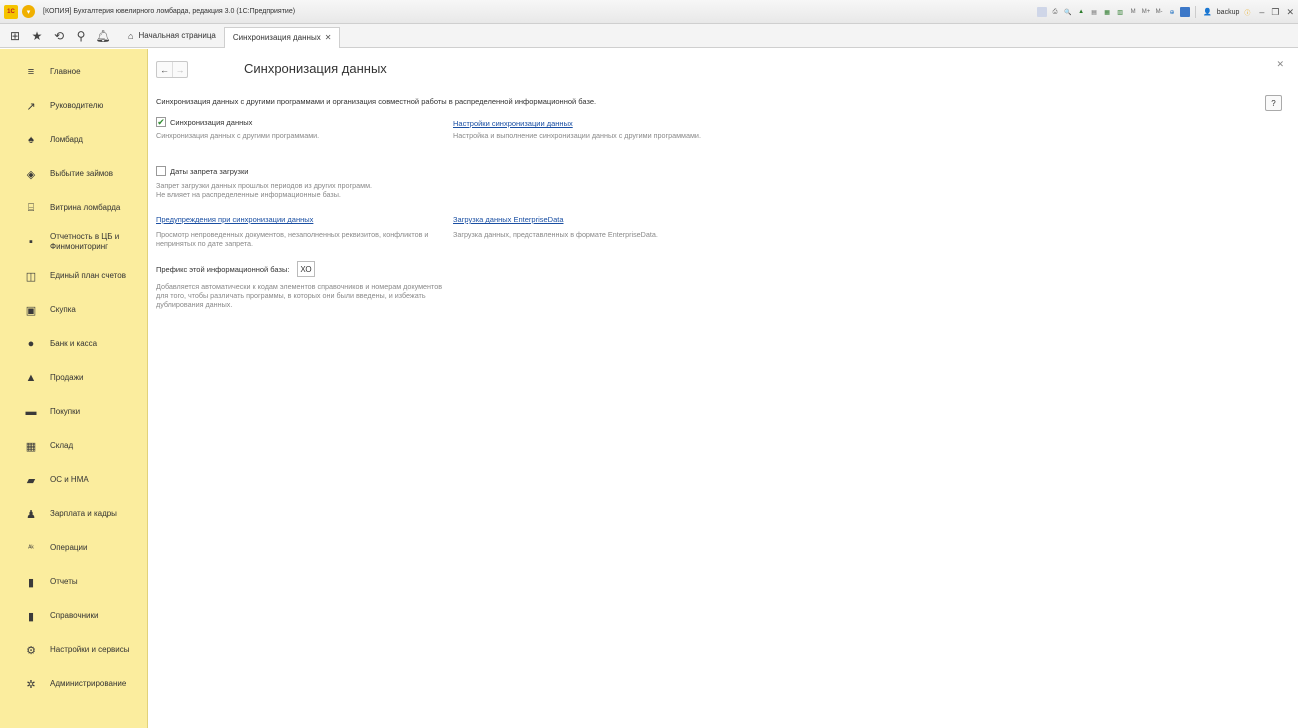  What do you see at coordinates (1133, 12) in the screenshot?
I see `memory-m-button: M` at bounding box center [1133, 12].